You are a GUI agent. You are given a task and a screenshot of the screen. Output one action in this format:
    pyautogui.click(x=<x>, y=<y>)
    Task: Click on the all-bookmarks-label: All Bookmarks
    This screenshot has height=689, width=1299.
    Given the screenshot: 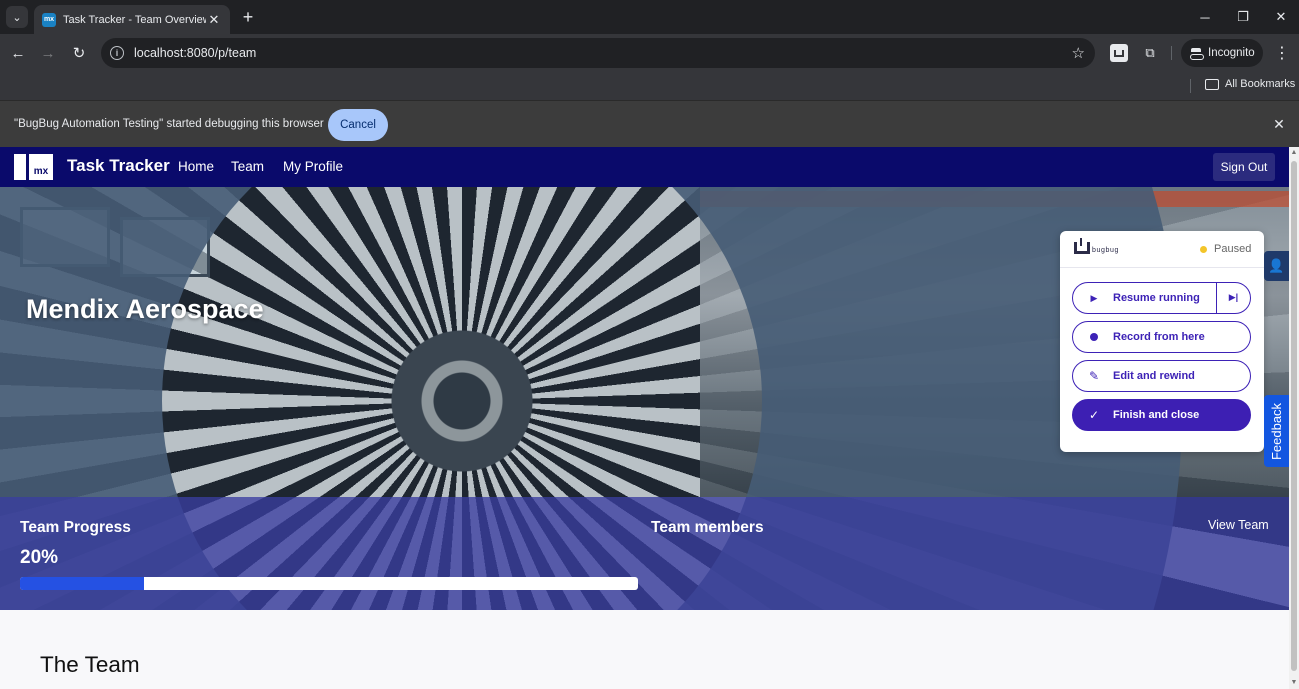 What is the action you would take?
    pyautogui.click(x=1260, y=84)
    